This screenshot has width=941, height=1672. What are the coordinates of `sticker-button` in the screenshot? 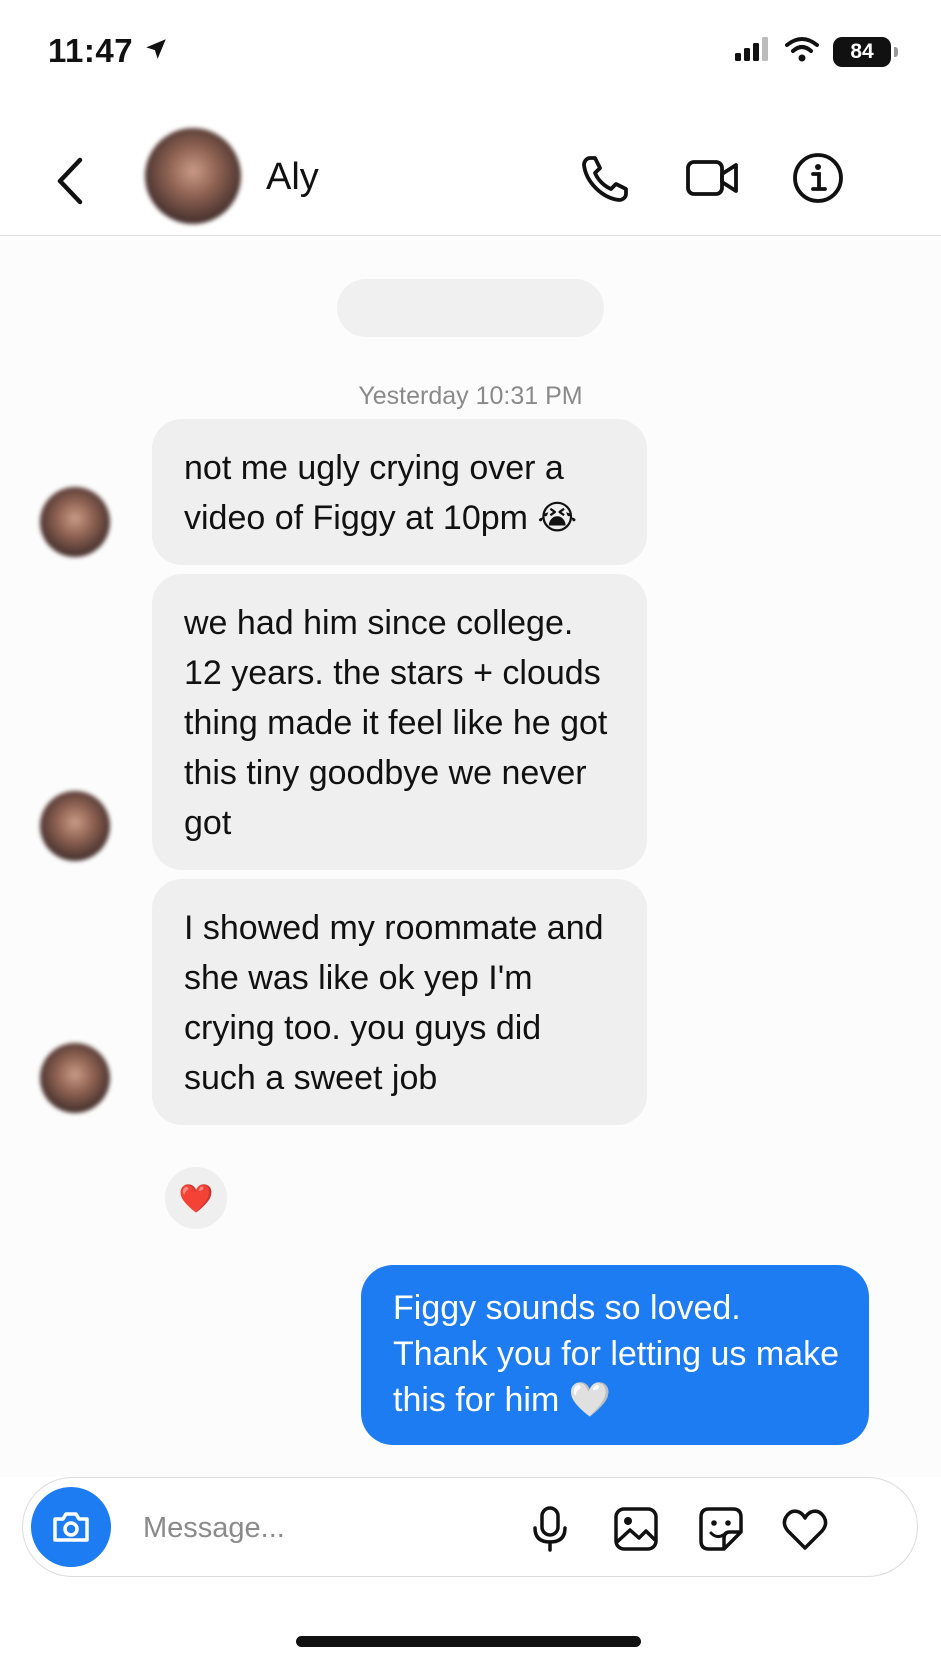 It's located at (721, 1529).